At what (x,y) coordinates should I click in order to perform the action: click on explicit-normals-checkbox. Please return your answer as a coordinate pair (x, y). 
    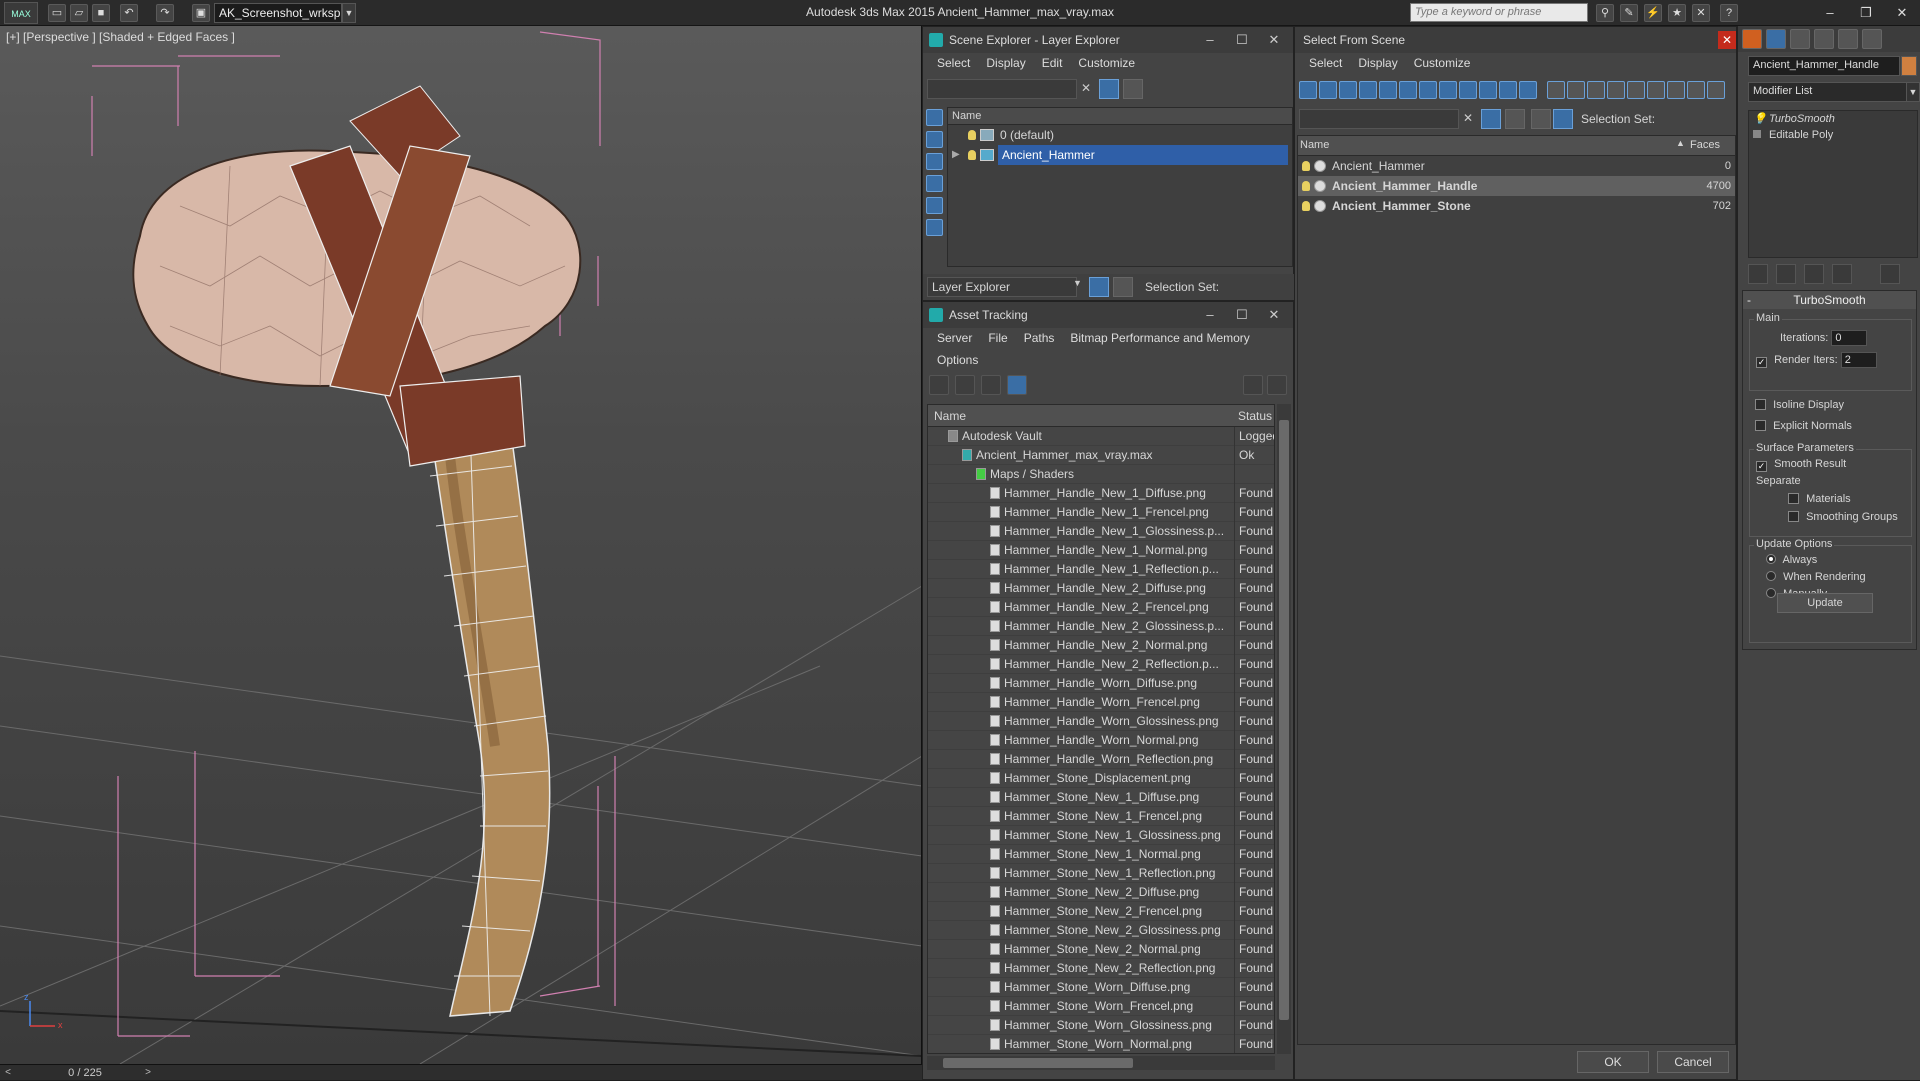
    Looking at the image, I should click on (1760, 425).